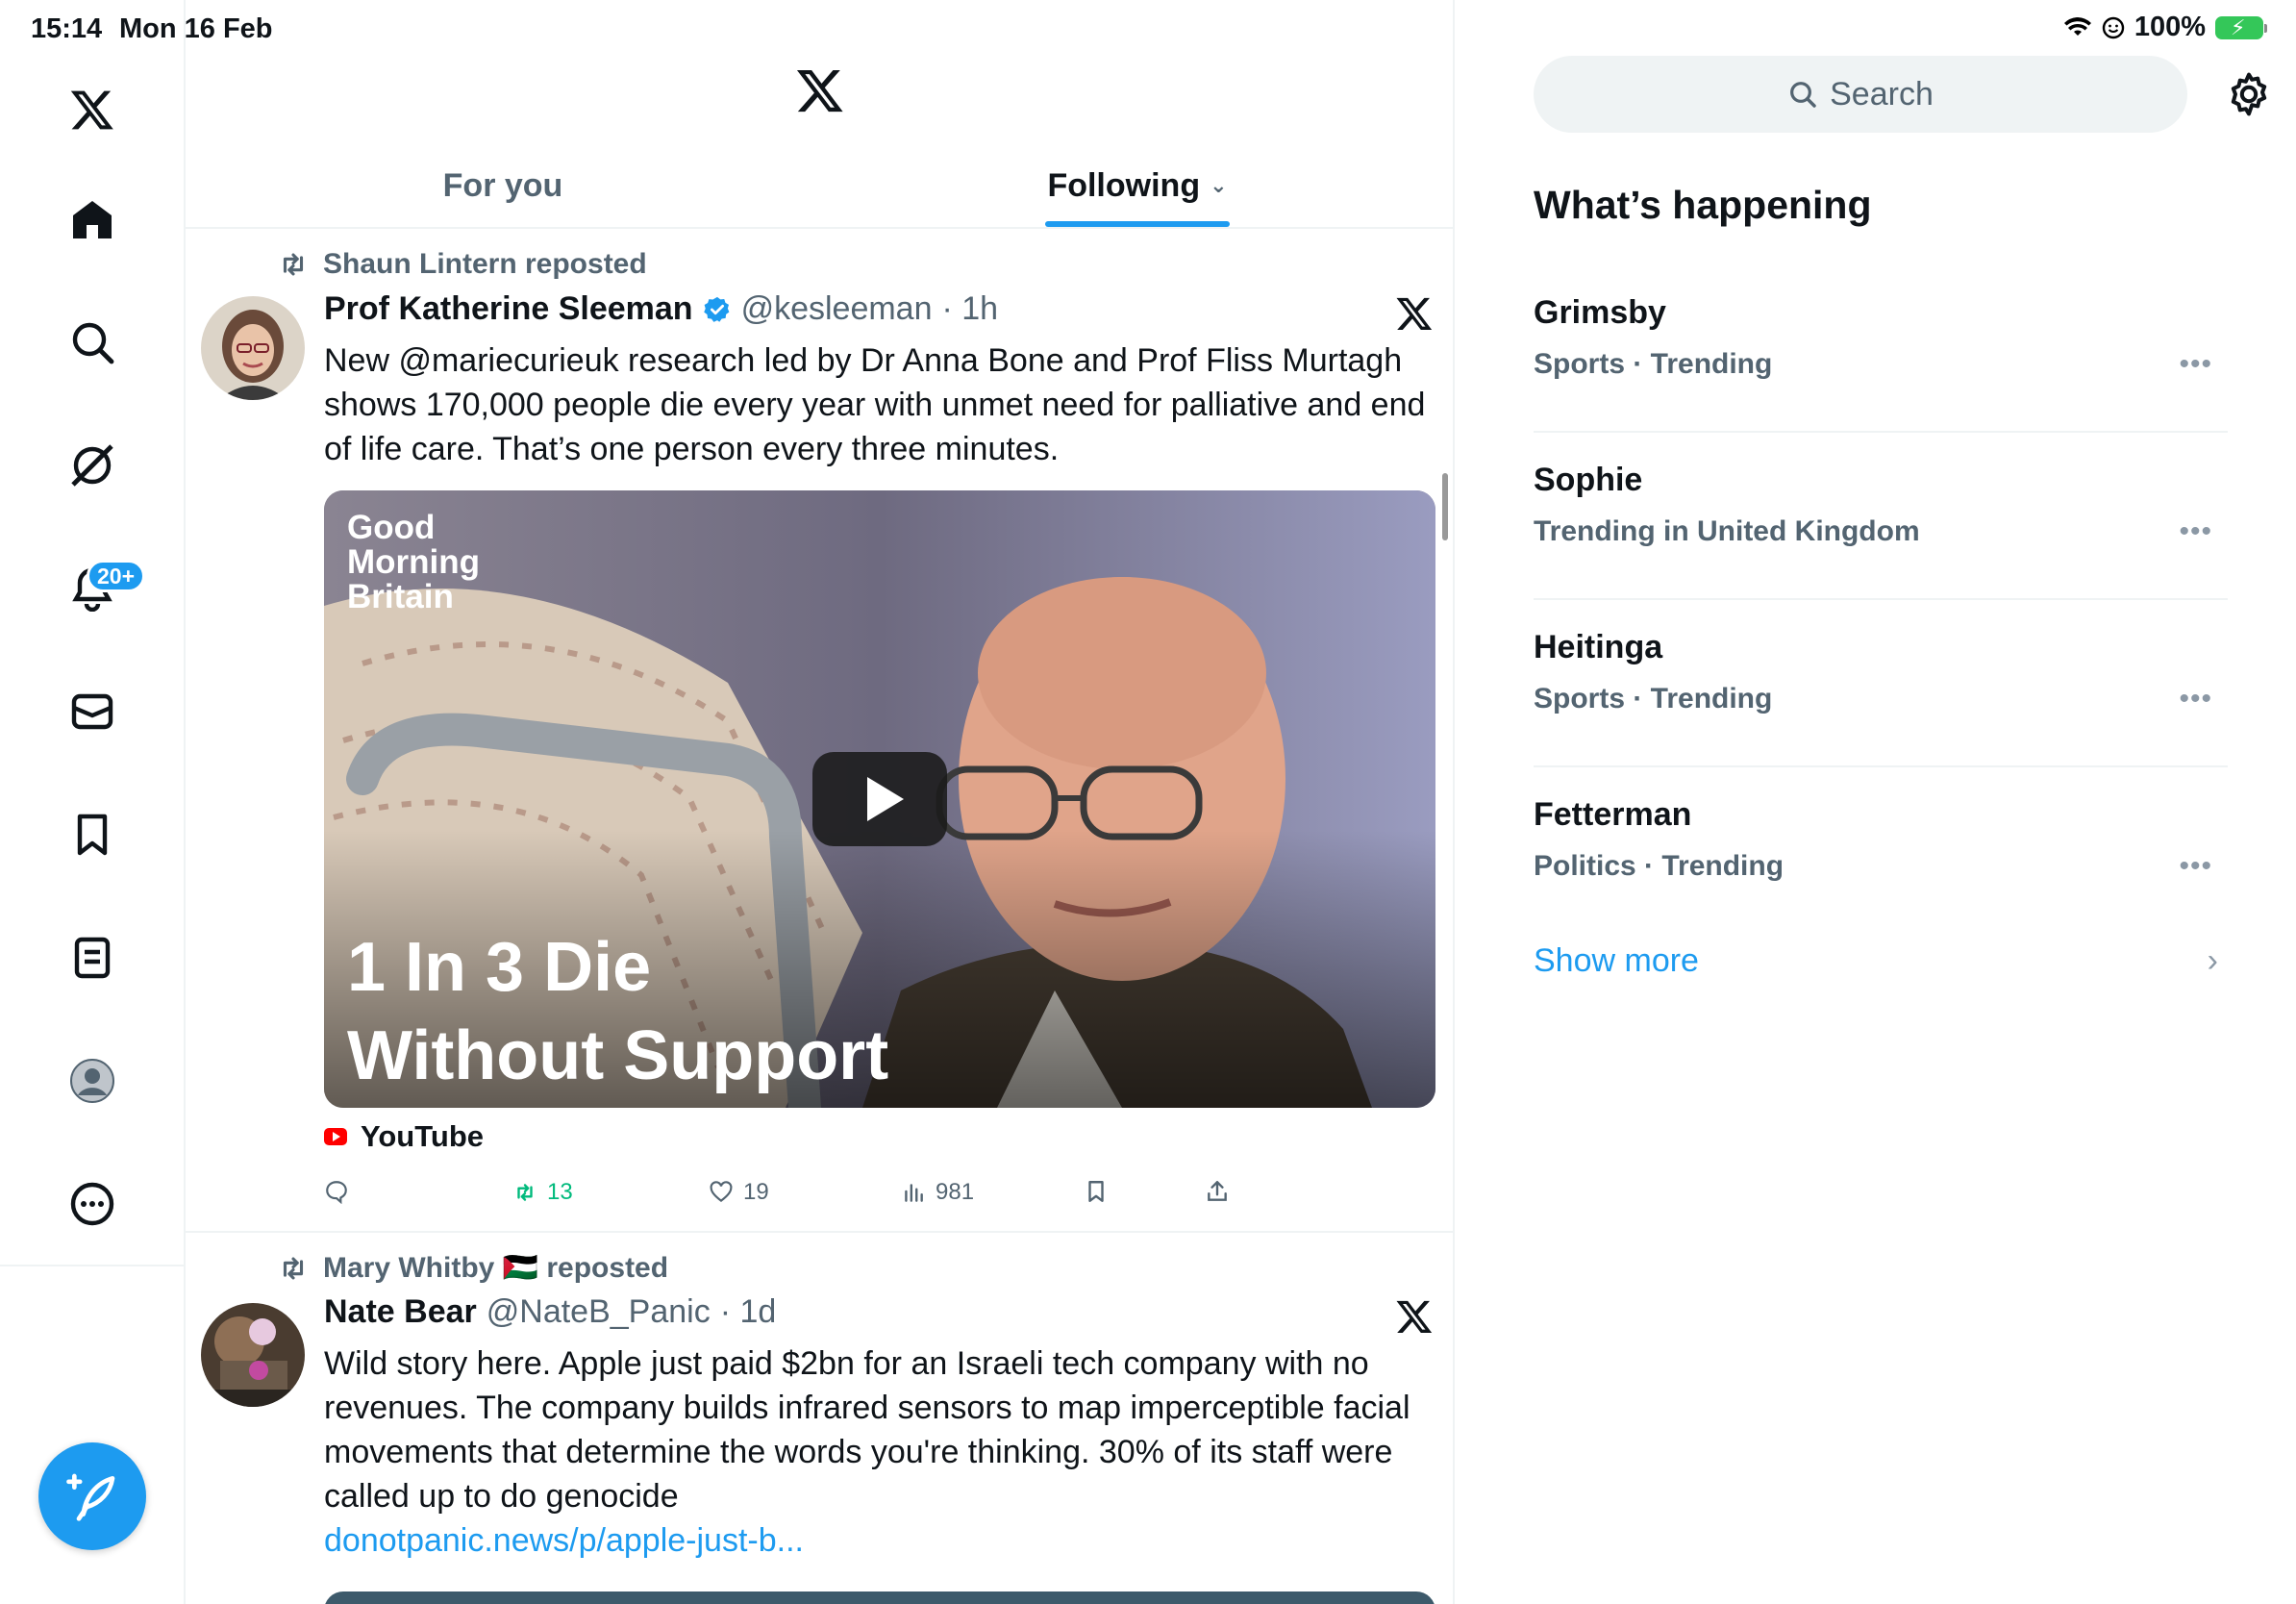  Describe the element at coordinates (914, 1193) in the screenshot. I see `views-chart-icon` at that location.